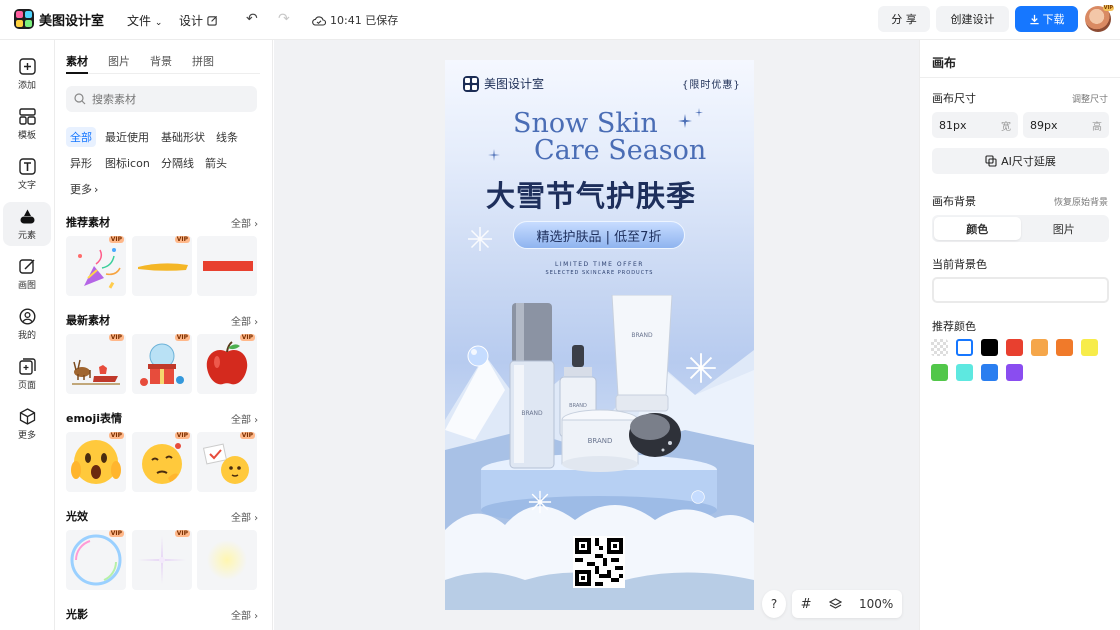 The image size is (1120, 630). I want to click on share-button: 分 享, so click(904, 19).